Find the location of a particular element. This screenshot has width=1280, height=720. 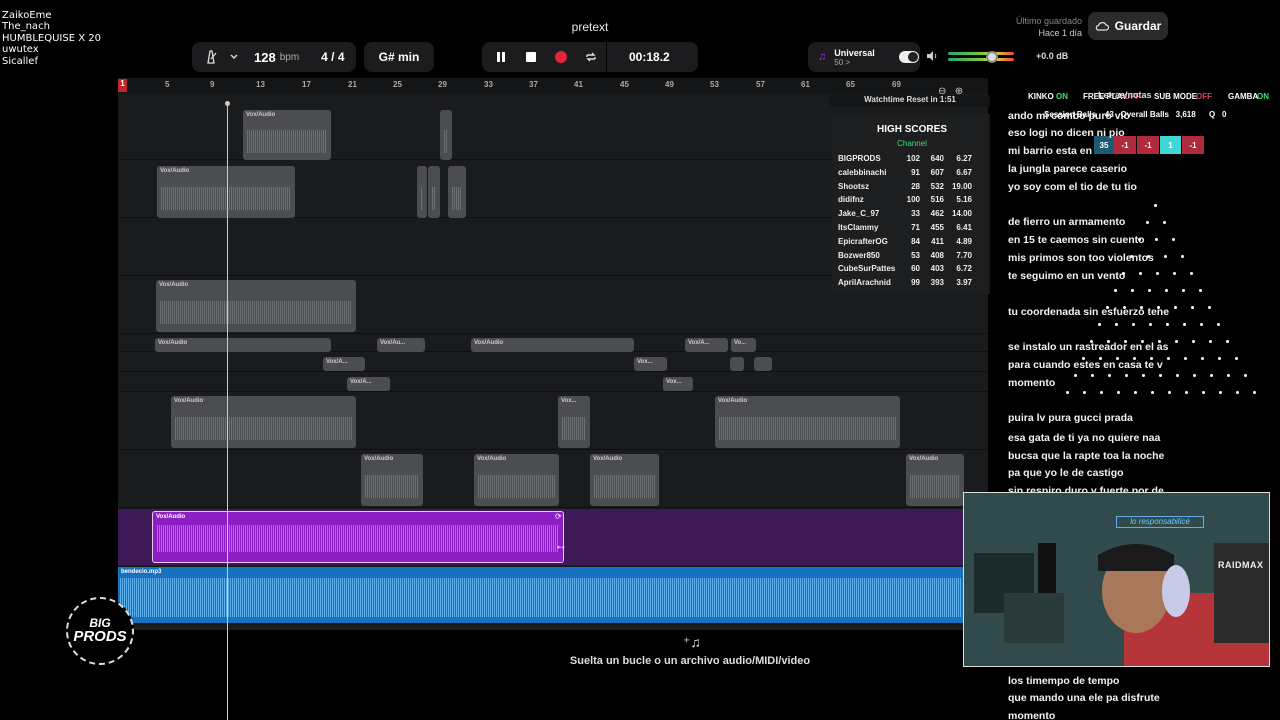

project-title: pretext is located at coordinates (590, 27).